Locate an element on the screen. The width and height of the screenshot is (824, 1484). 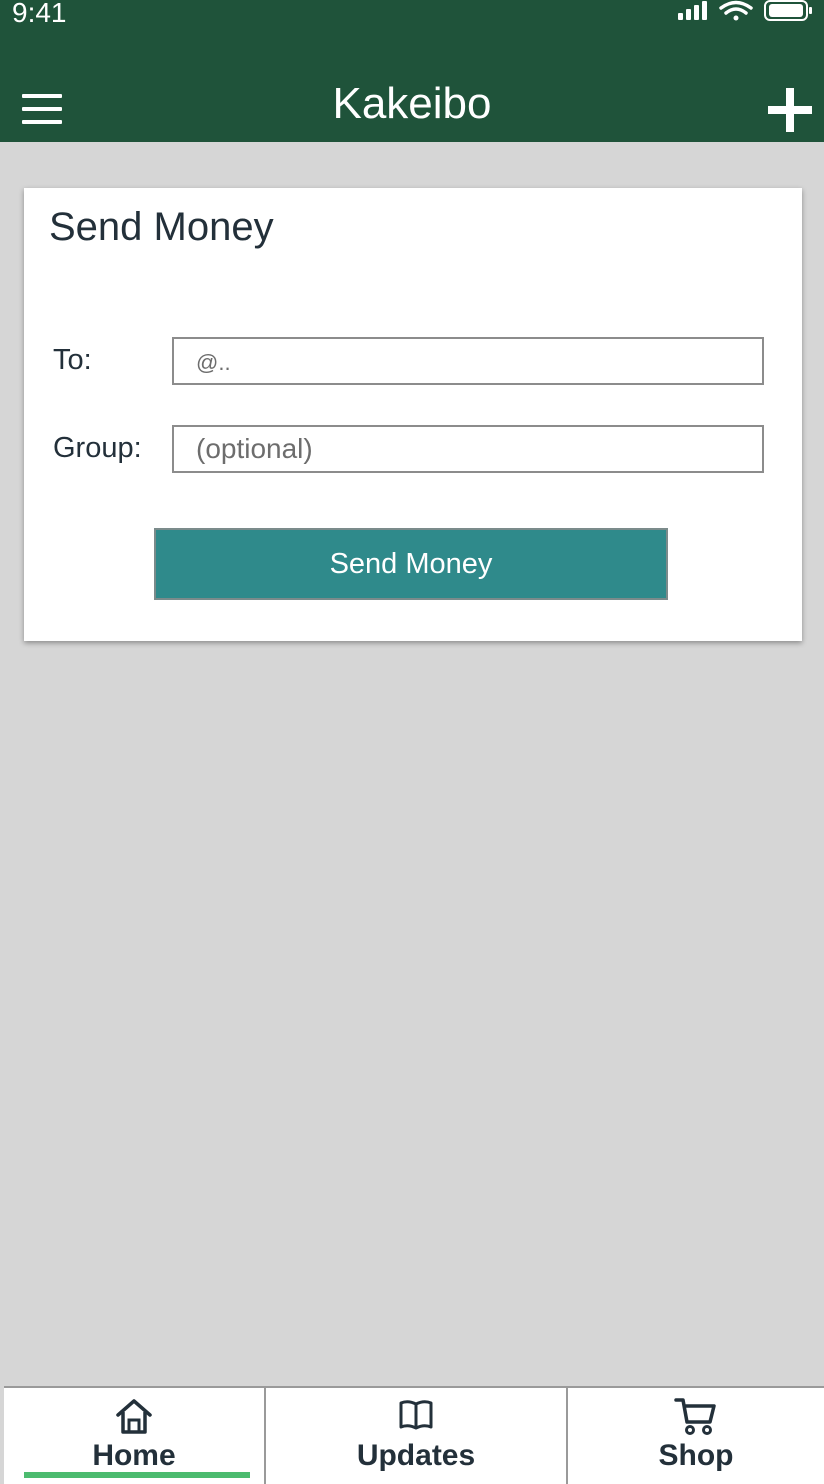
shopping-cart-icon is located at coordinates (695, 1416).